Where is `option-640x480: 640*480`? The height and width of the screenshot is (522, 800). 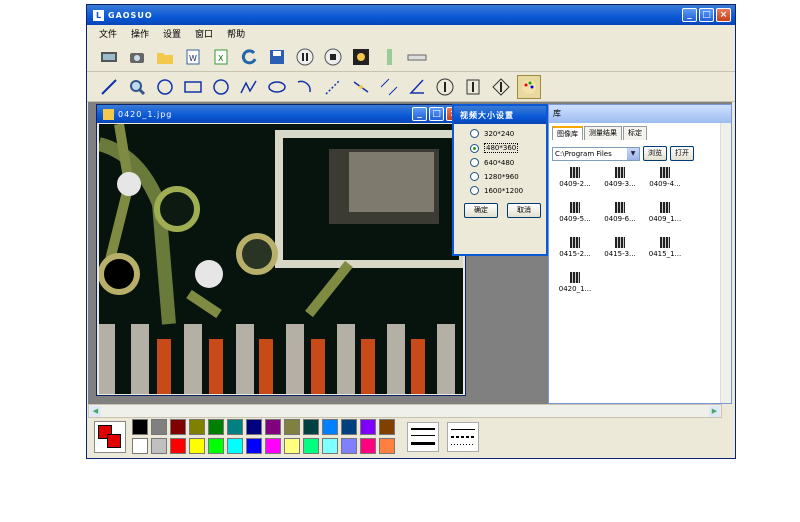 option-640x480: 640*480 is located at coordinates (508, 162).